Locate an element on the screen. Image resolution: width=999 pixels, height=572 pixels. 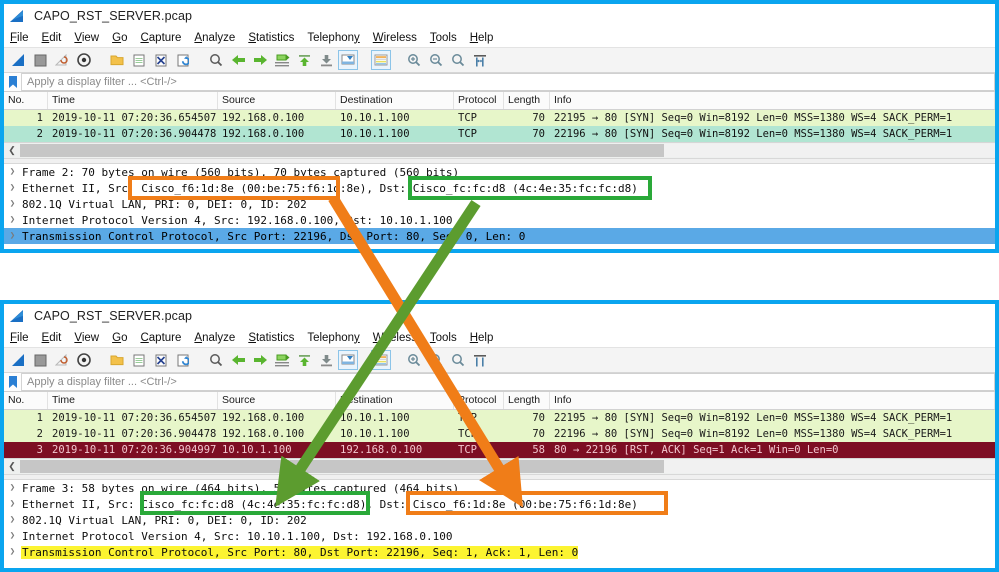
go-forward-icon is located at coordinates (260, 360).